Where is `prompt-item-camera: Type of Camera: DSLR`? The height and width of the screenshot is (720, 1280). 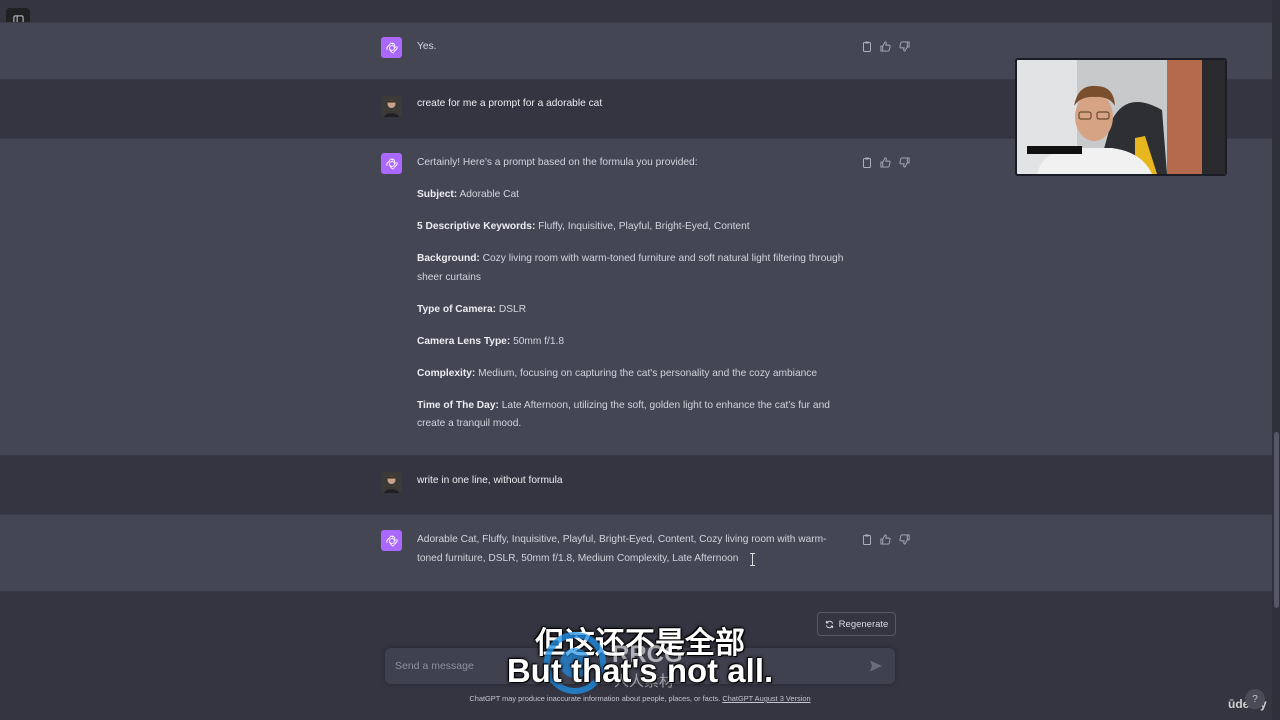 prompt-item-camera: Type of Camera: DSLR is located at coordinates (472, 309).